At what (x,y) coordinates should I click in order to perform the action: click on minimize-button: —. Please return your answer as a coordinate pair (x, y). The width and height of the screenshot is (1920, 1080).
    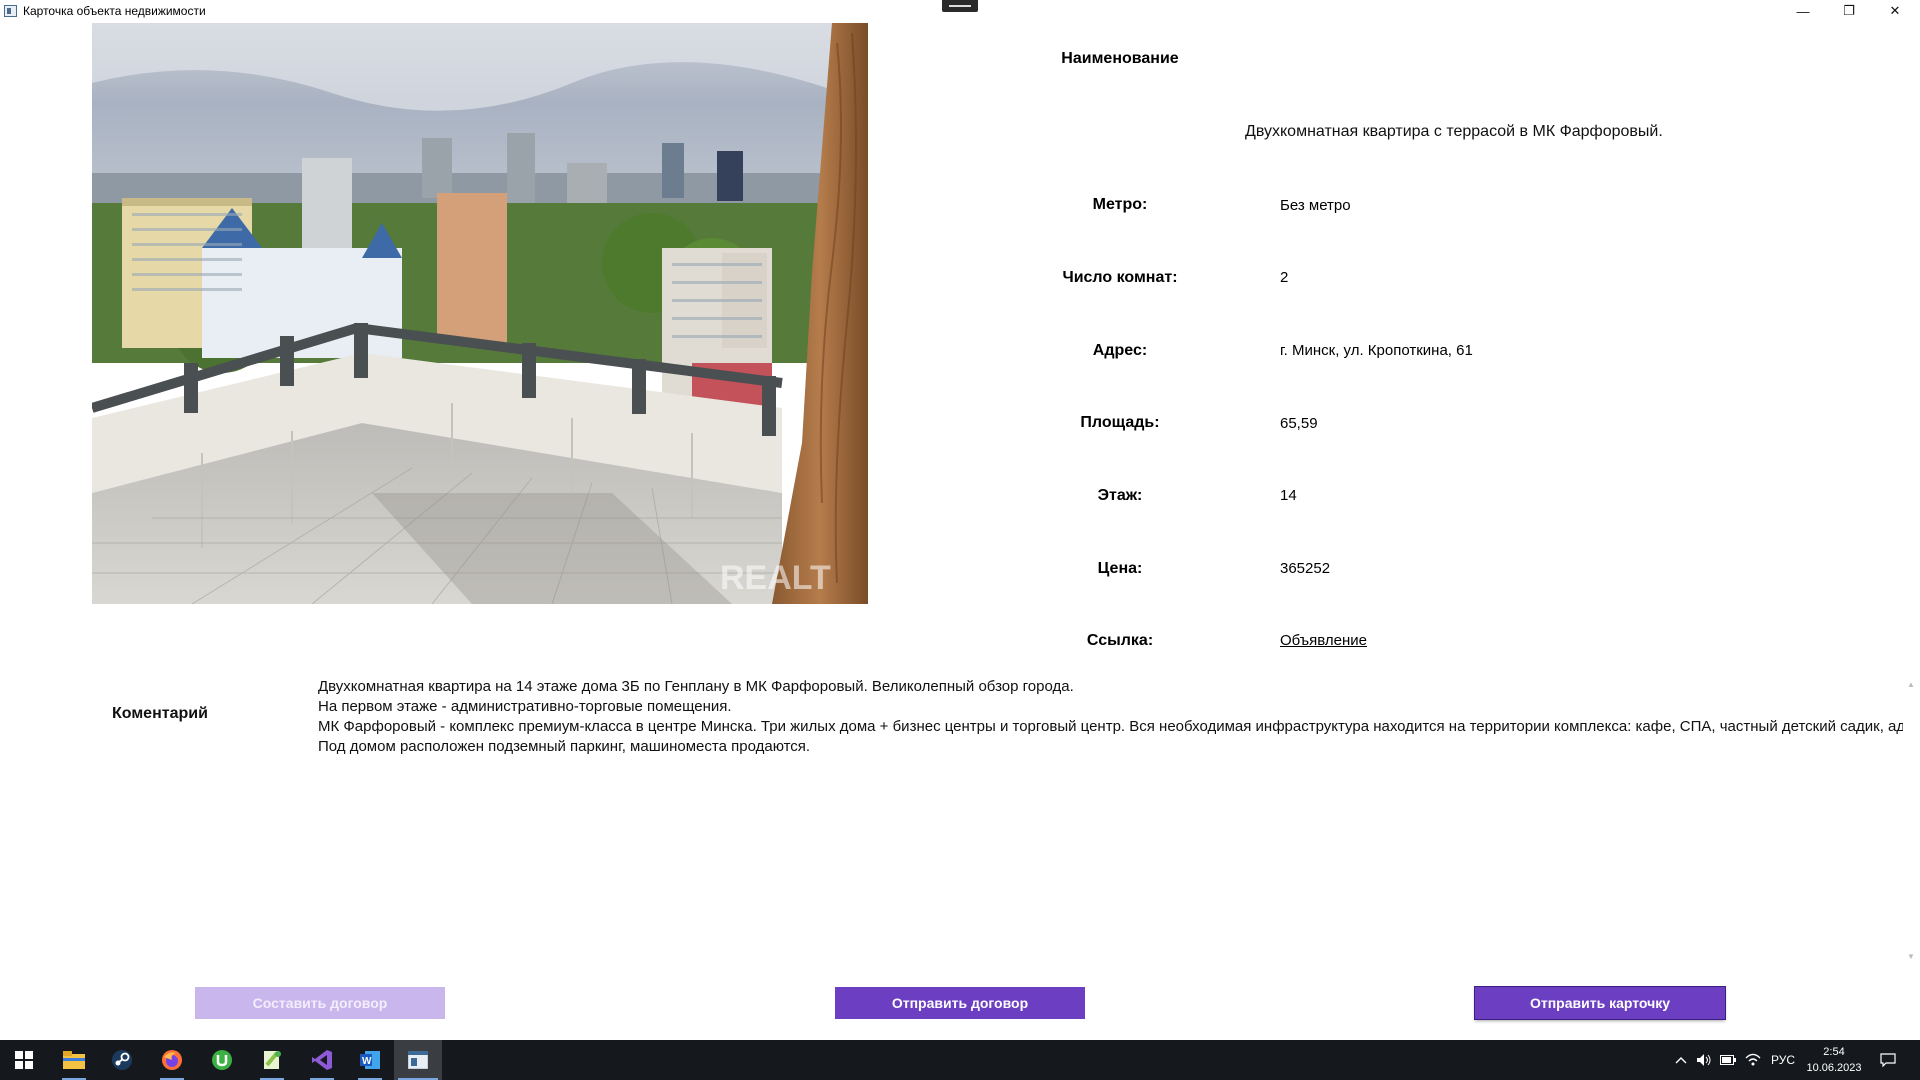
    Looking at the image, I should click on (1803, 11).